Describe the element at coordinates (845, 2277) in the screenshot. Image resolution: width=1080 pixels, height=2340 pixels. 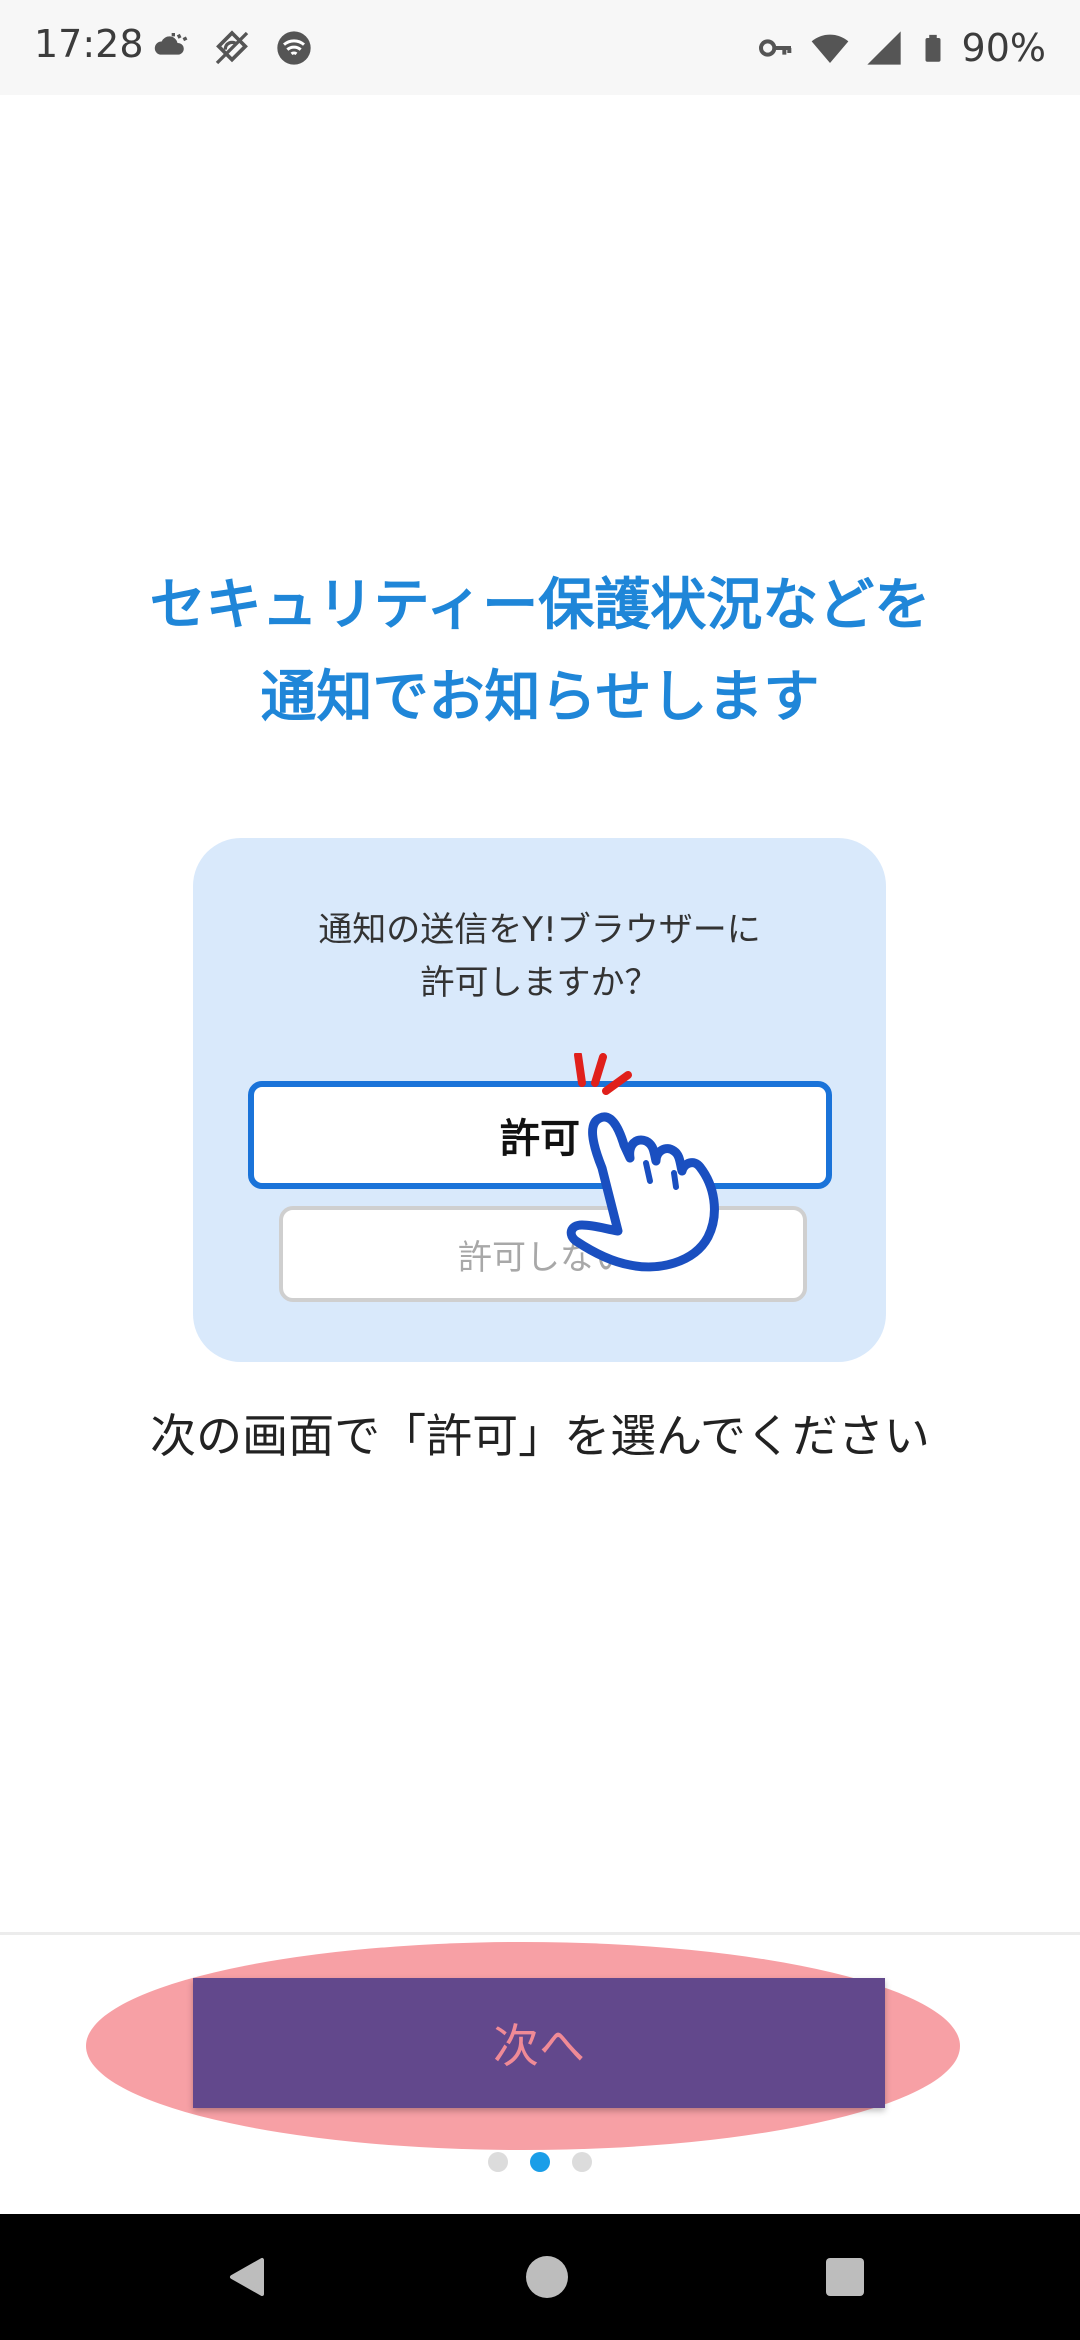
I see `recents-icon` at that location.